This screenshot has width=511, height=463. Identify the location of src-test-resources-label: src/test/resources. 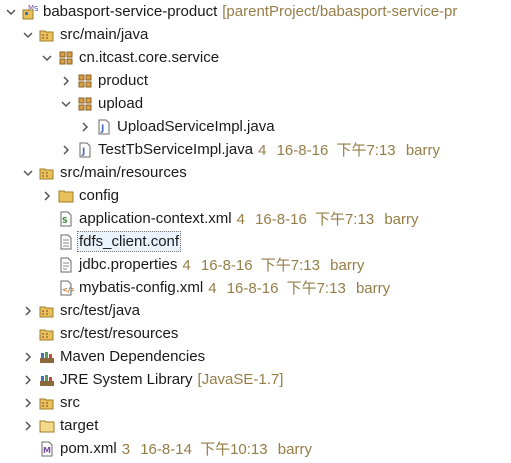
(119, 333).